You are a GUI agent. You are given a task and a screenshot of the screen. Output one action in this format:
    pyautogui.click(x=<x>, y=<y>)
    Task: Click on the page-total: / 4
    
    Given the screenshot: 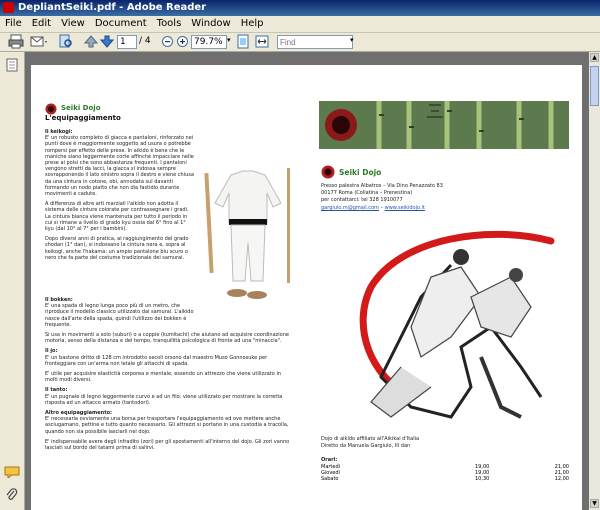 What is the action you would take?
    pyautogui.click(x=145, y=41)
    